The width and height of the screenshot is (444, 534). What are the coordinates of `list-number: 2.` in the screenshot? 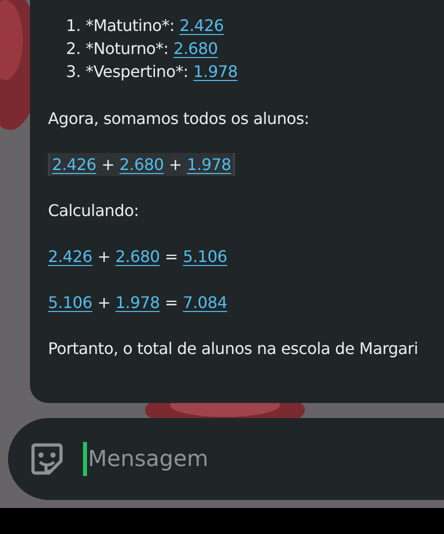 It's located at (73, 49).